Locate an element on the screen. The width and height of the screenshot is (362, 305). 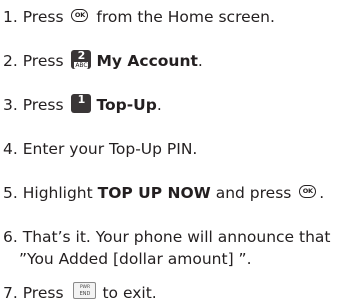
step-5: 5. Highlight TOP UP NOW and press OK. is located at coordinates (164, 193).